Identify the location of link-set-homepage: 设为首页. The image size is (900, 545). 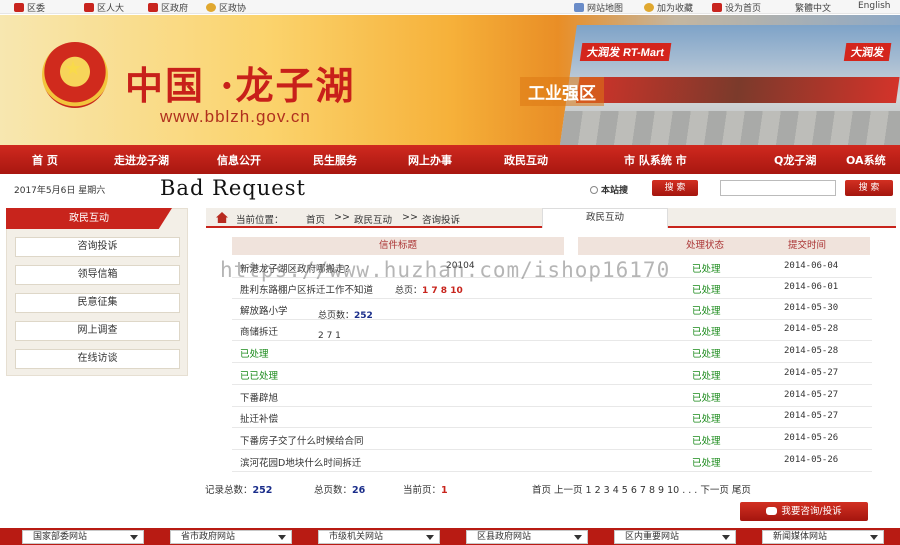
(736, 7).